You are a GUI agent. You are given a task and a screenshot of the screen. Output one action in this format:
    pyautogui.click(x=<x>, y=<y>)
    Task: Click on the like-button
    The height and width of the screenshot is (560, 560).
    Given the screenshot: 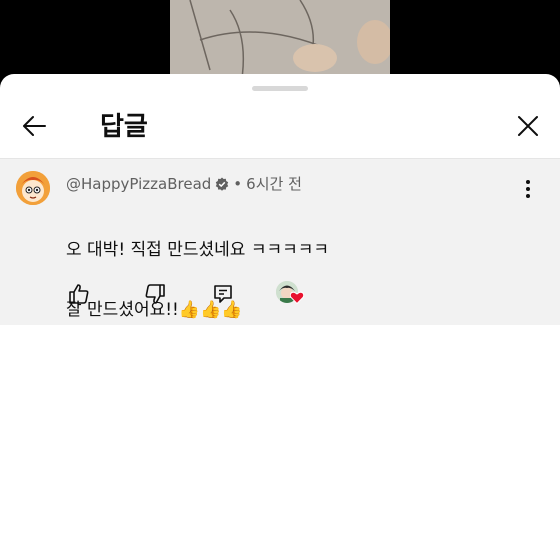 What is the action you would take?
    pyautogui.click(x=79, y=294)
    